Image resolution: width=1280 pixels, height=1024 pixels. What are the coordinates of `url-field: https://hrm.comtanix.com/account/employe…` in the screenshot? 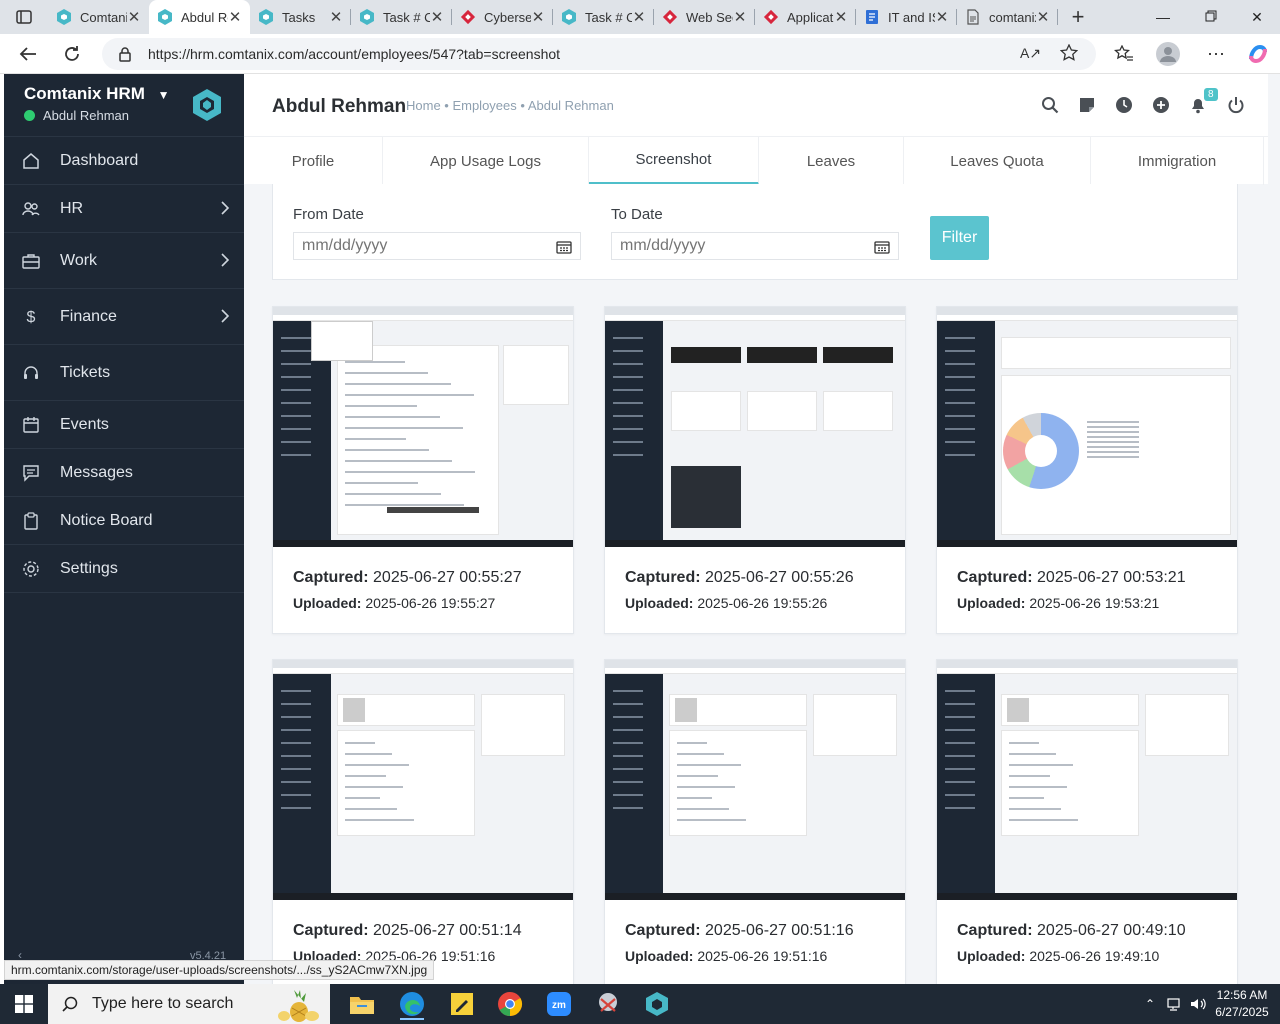 It's located at (599, 54).